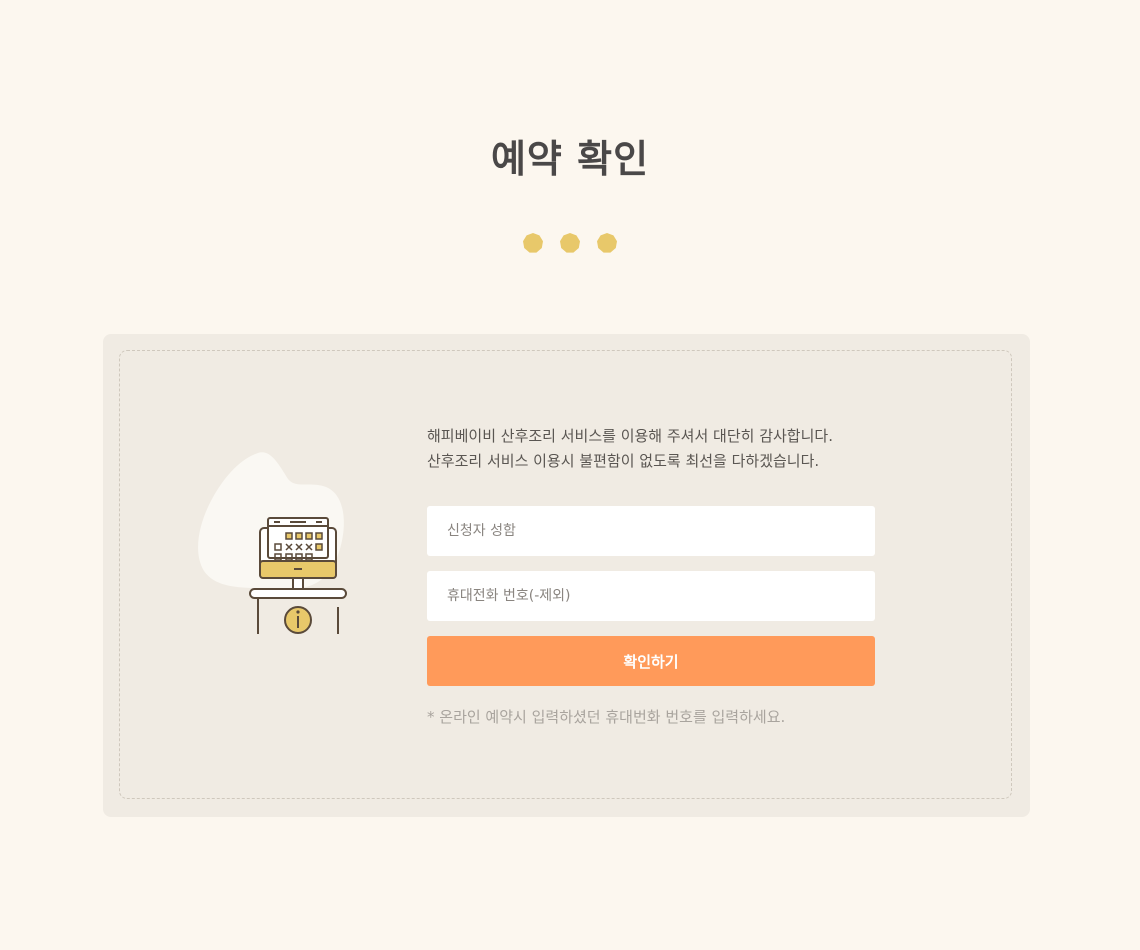 The height and width of the screenshot is (950, 1140). I want to click on phone-note: * 온라인 예약시 입력하셨던 휴대번화 번호를 입력하세요., so click(606, 717).